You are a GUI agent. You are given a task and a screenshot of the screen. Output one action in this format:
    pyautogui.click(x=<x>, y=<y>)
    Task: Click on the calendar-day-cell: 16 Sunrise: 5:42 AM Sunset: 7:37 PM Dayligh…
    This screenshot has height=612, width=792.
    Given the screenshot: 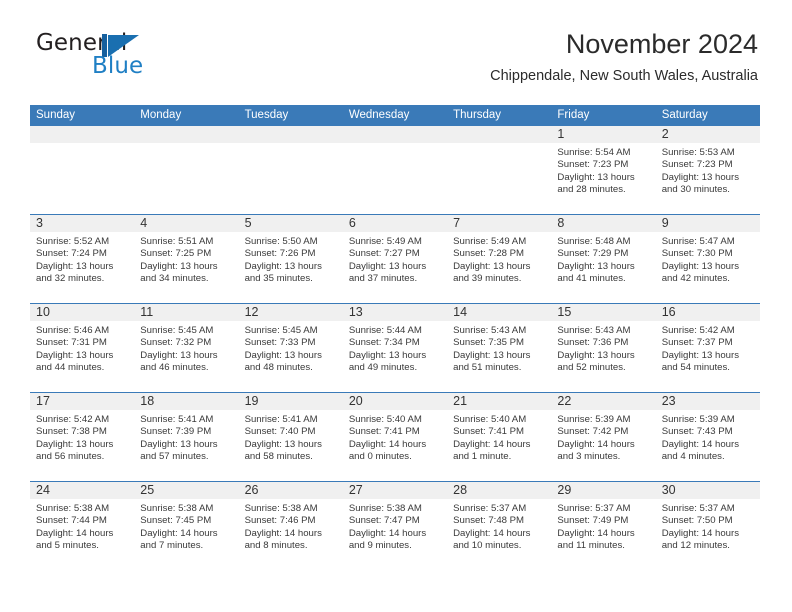 What is the action you would take?
    pyautogui.click(x=707, y=348)
    